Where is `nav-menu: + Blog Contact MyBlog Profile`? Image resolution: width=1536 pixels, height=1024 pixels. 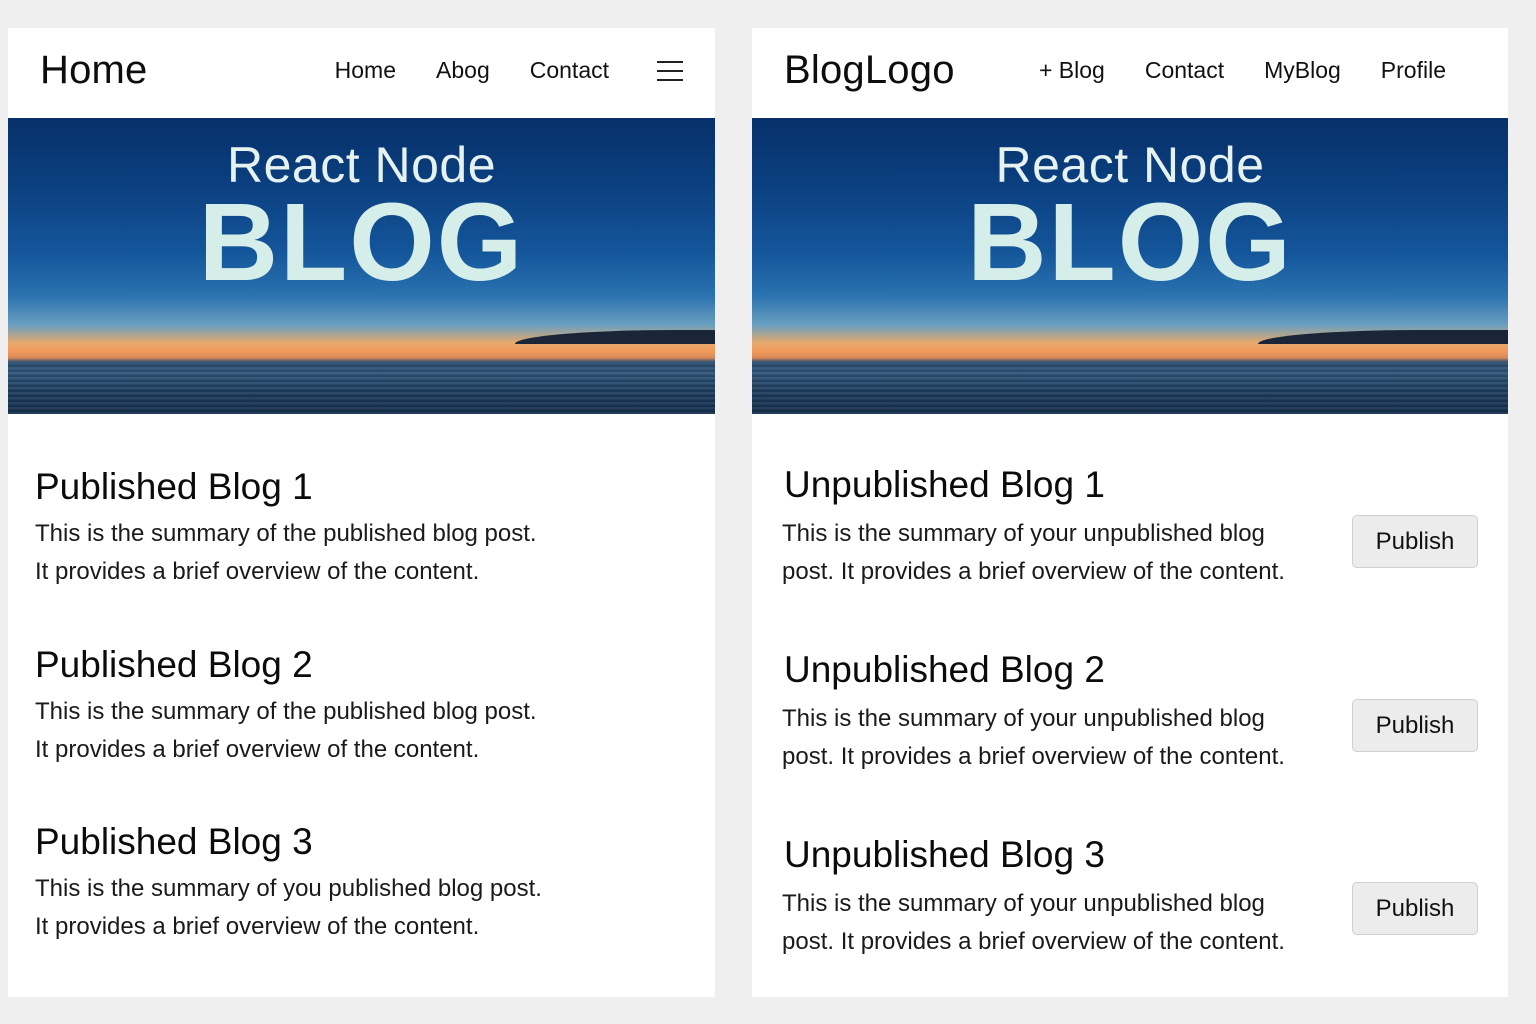
nav-menu: + Blog Contact MyBlog Profile is located at coordinates (1242, 70).